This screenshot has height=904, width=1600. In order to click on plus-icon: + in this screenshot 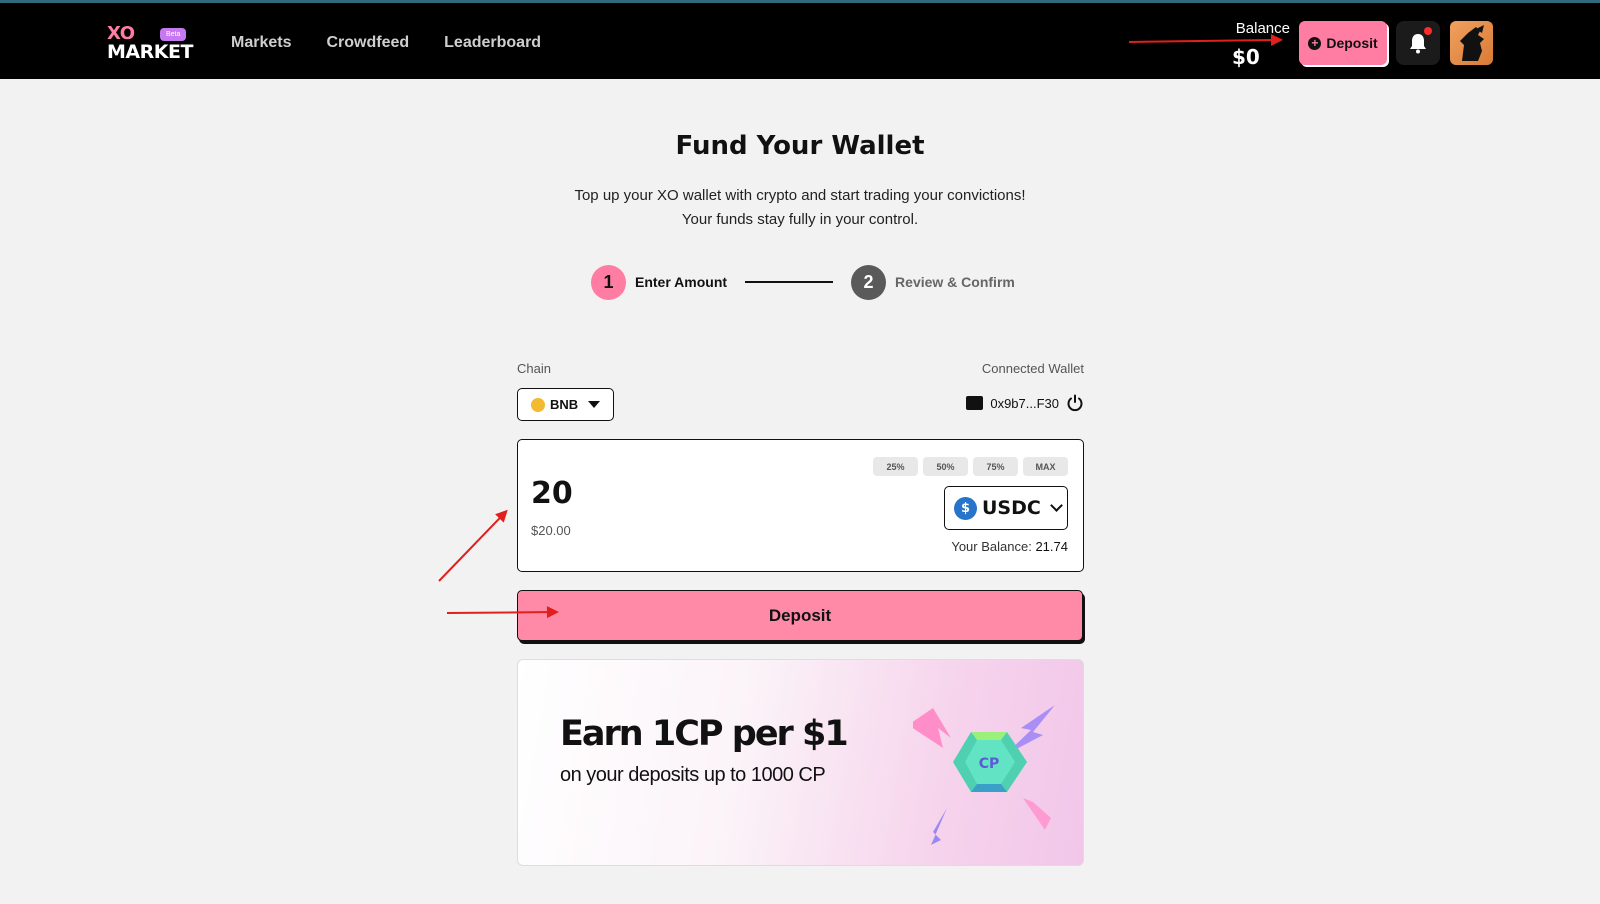, I will do `click(1315, 43)`.